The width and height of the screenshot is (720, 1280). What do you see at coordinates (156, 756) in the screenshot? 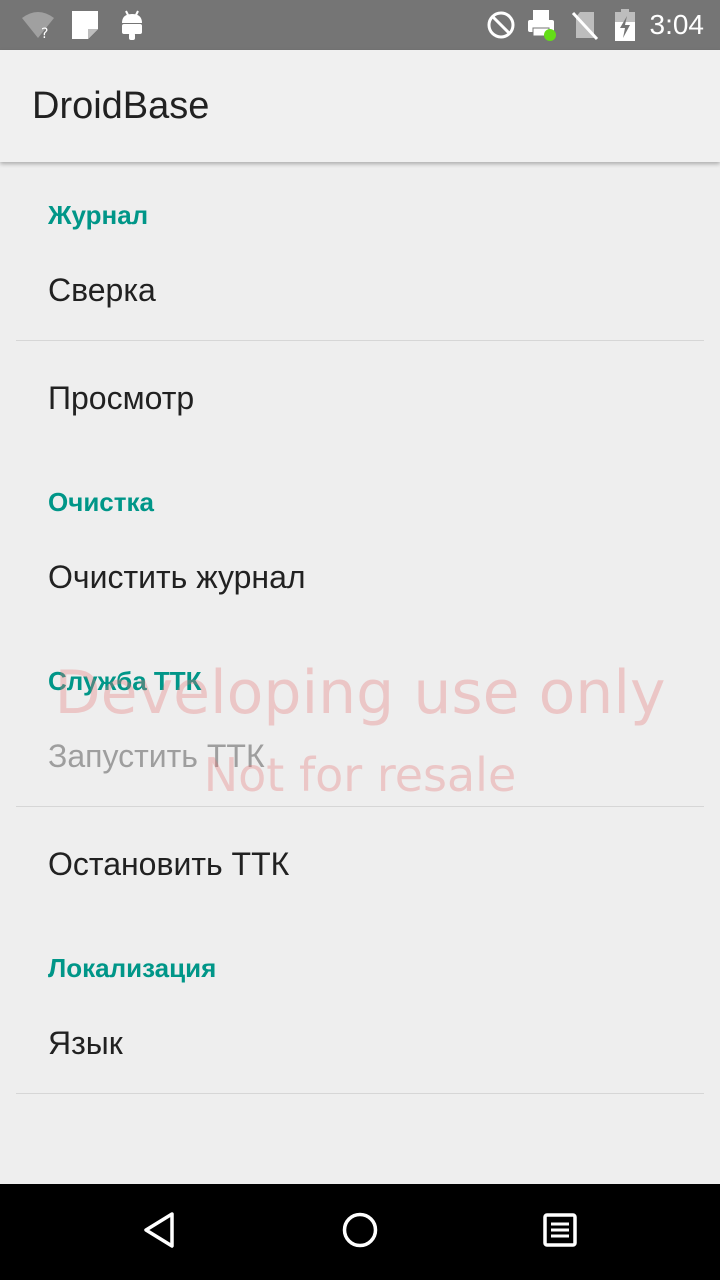
I see `pref-start-ttk-title: Запустить ТТК` at bounding box center [156, 756].